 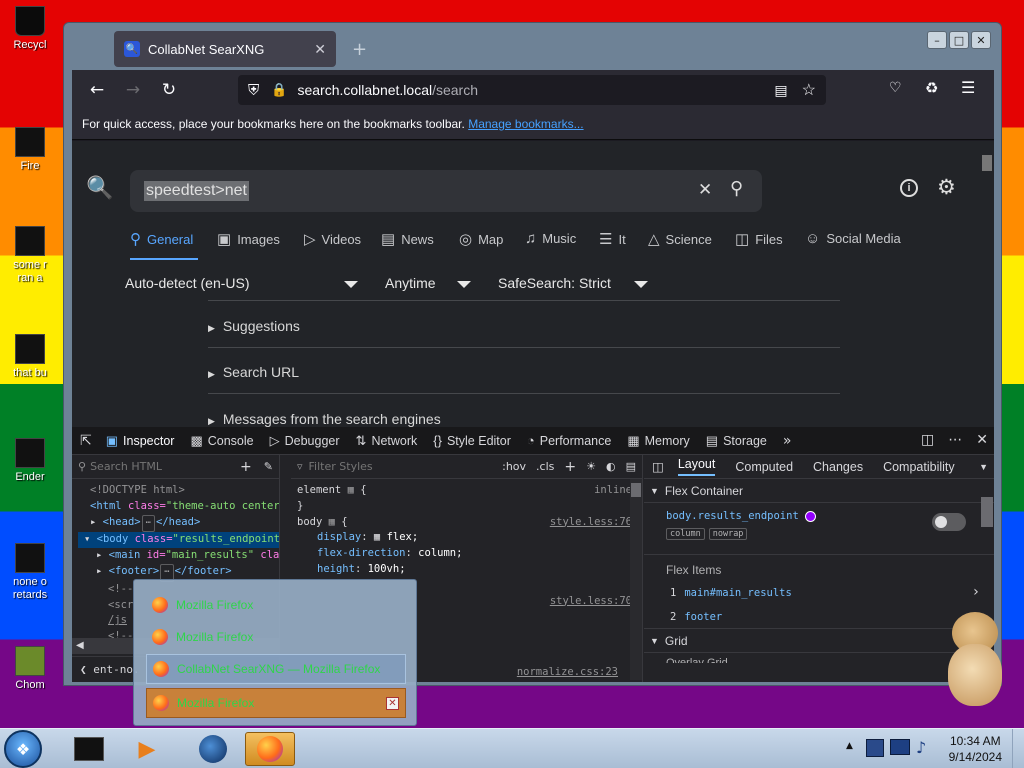 What do you see at coordinates (705, 190) in the screenshot?
I see `clear-search-icon: ✕` at bounding box center [705, 190].